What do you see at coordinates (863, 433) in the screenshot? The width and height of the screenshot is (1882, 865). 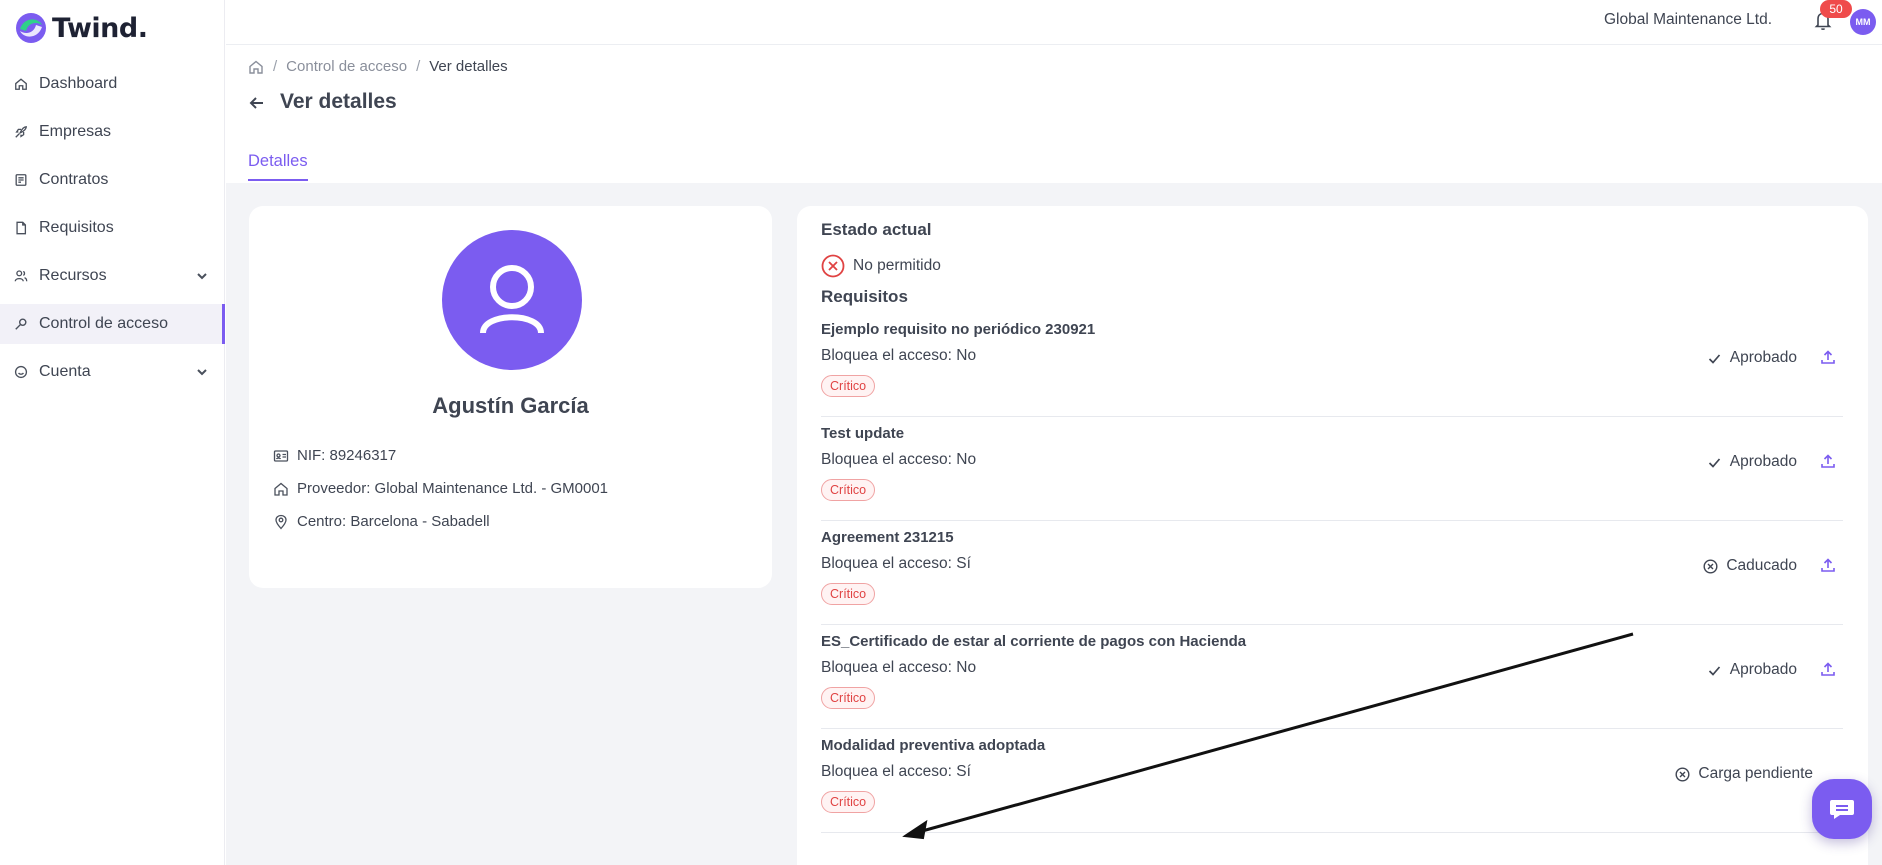 I see `requirement-name: Test update` at bounding box center [863, 433].